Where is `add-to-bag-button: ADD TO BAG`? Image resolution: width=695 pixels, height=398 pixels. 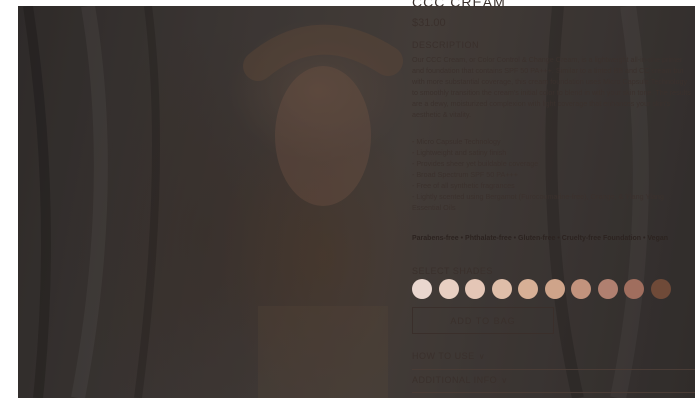
add-to-bag-button: ADD TO BAG is located at coordinates (483, 320).